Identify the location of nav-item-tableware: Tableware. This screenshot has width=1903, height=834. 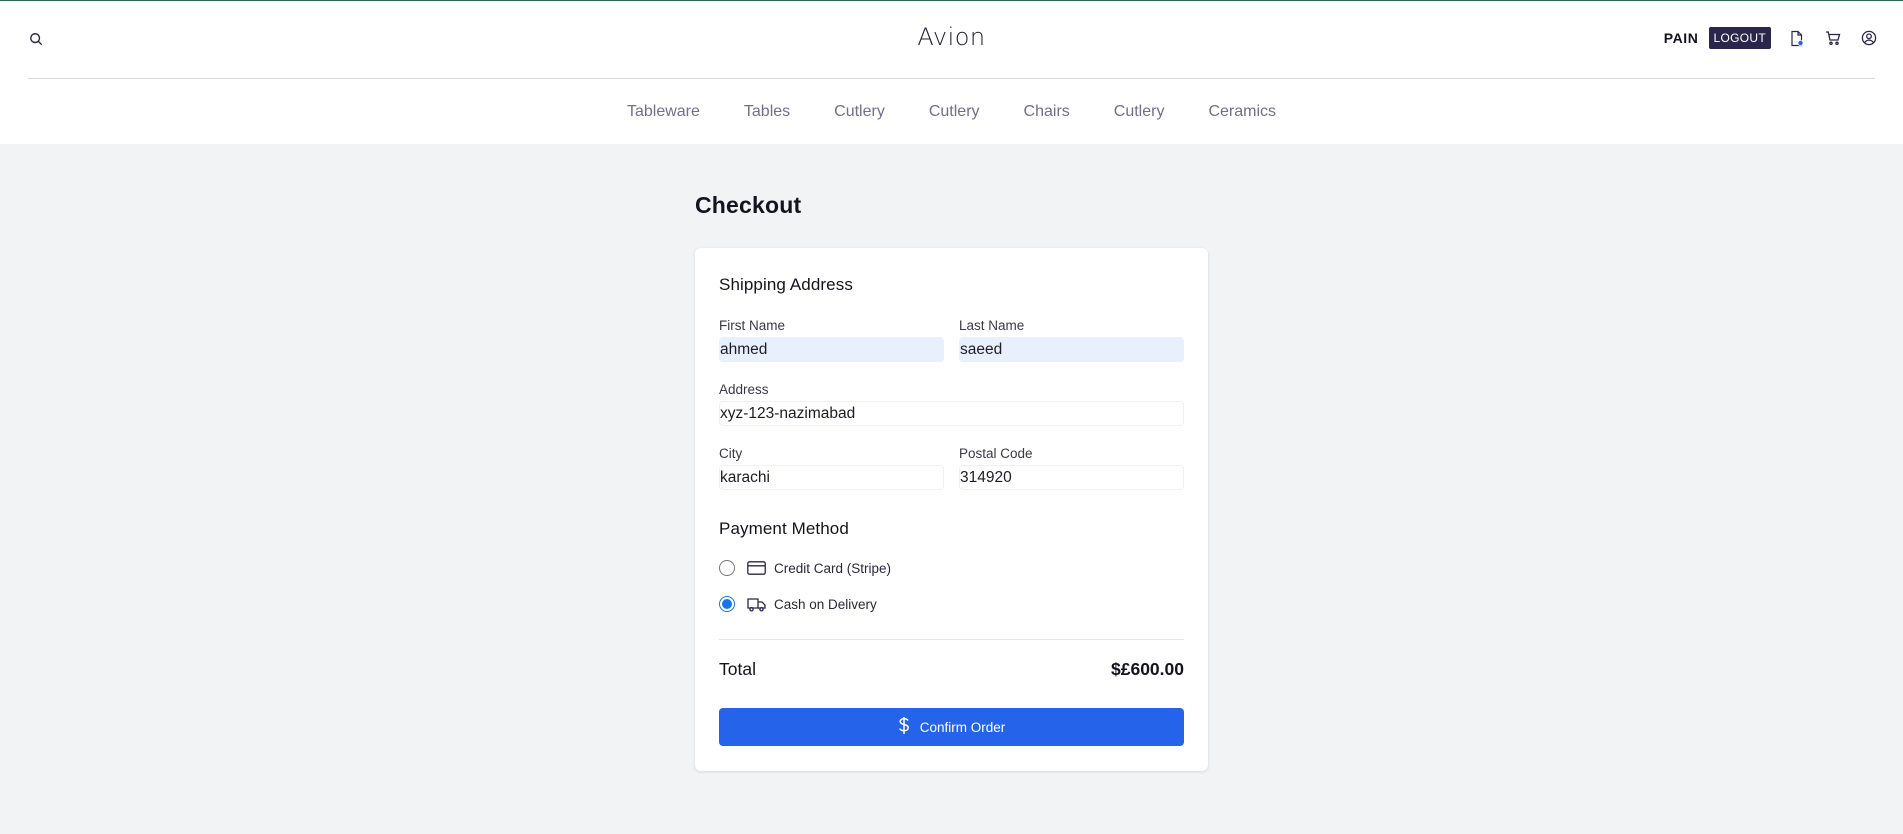
(663, 112).